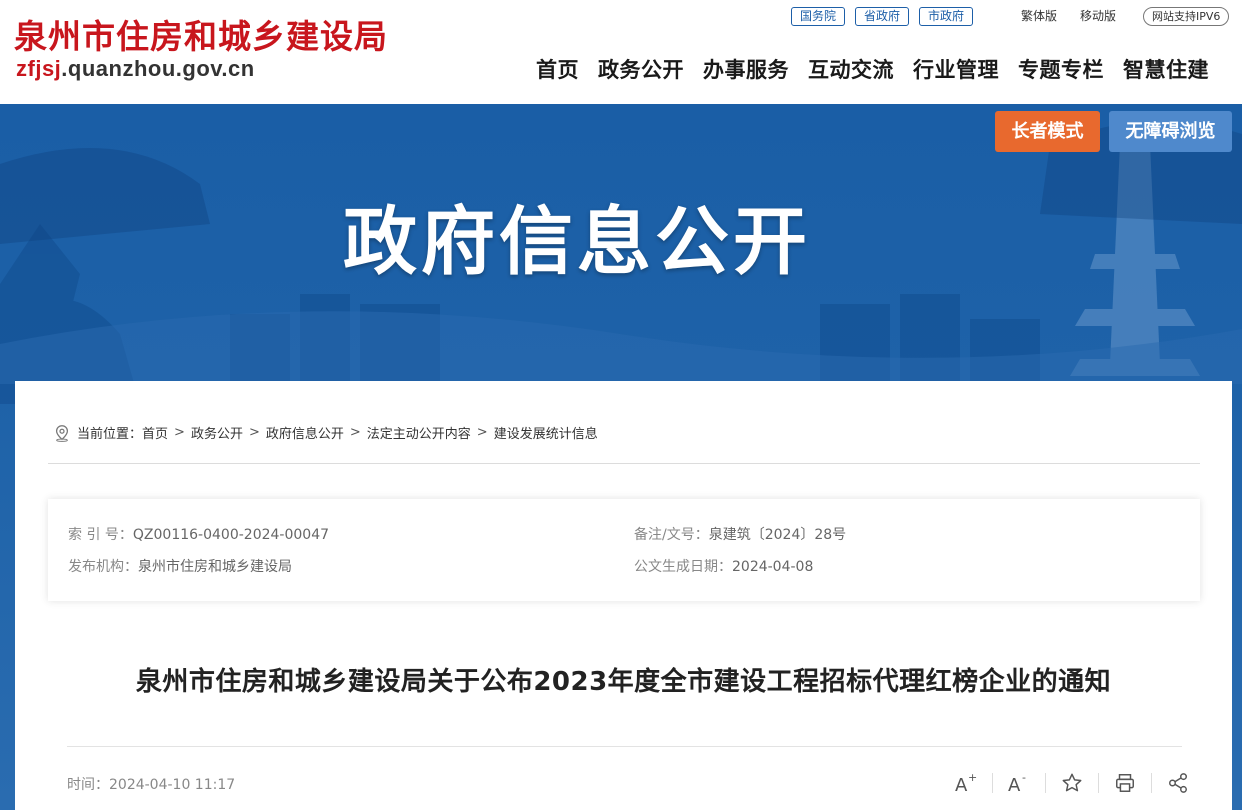 The image size is (1242, 810). What do you see at coordinates (172, 785) in the screenshot?
I see `publish-time-value: 2024-04-10 11:17` at bounding box center [172, 785].